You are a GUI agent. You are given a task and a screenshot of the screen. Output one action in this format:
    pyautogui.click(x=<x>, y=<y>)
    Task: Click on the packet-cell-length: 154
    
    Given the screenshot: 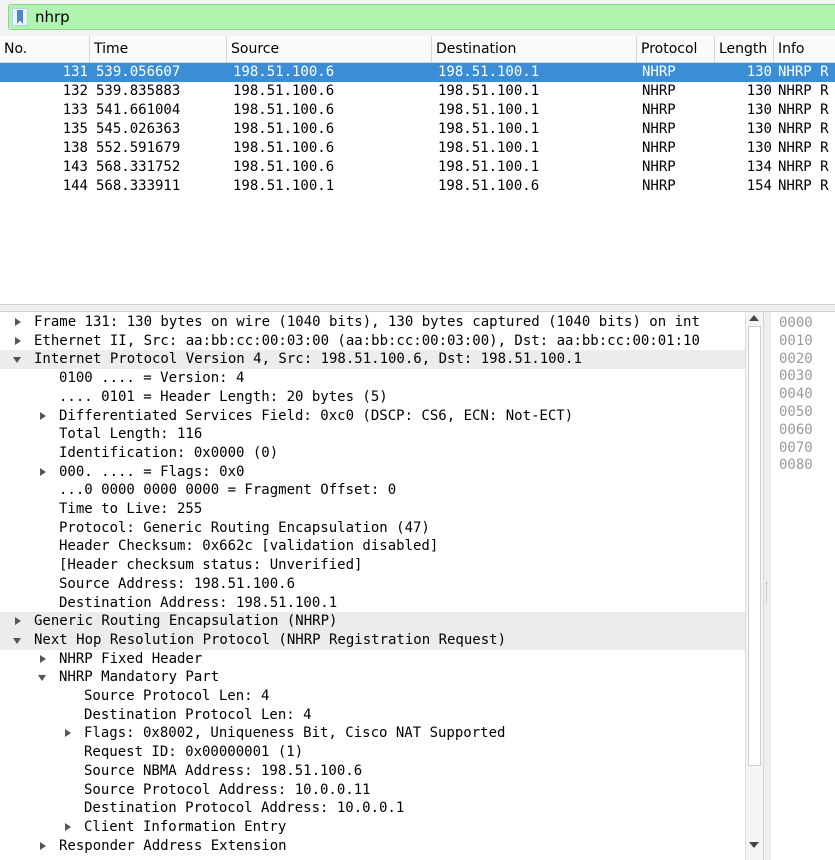 What is the action you would take?
    pyautogui.click(x=759, y=186)
    